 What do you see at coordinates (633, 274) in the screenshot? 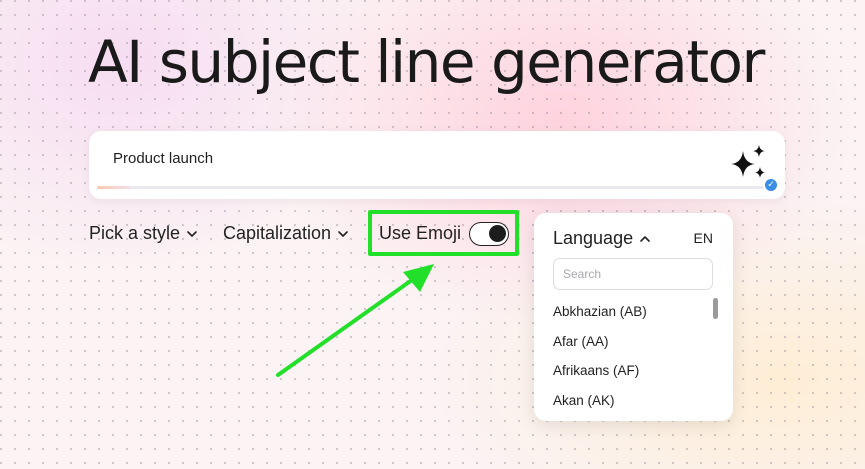
I see `language-search-input` at bounding box center [633, 274].